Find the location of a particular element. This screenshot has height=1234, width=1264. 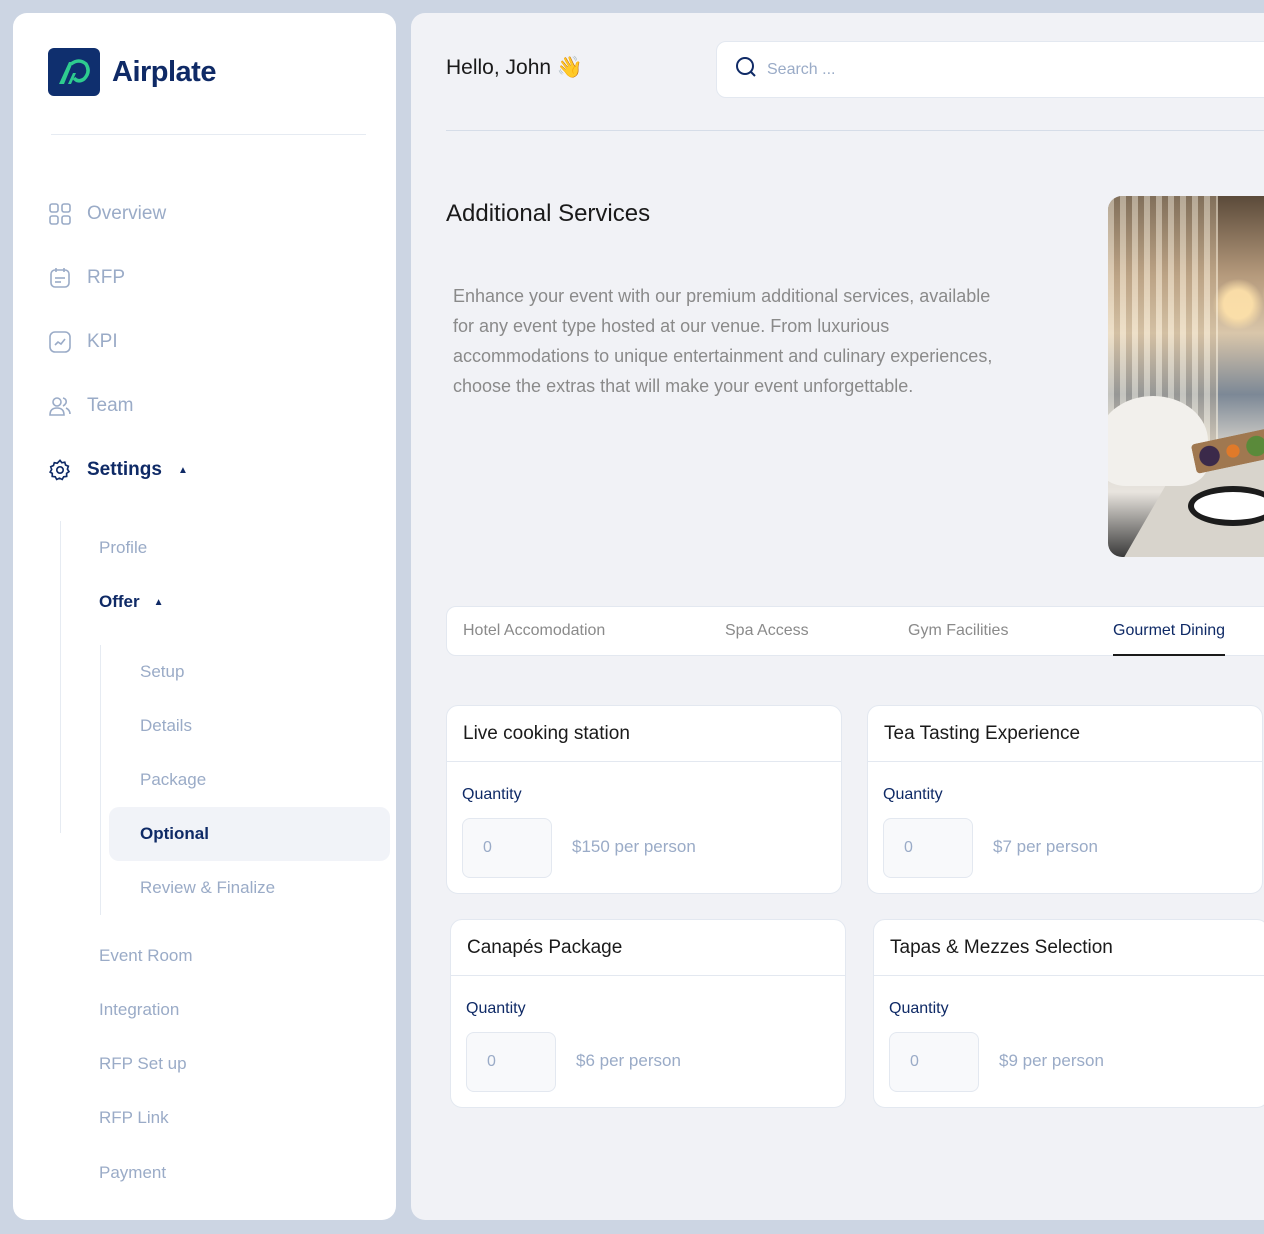

calendar-note-icon is located at coordinates (60, 278).